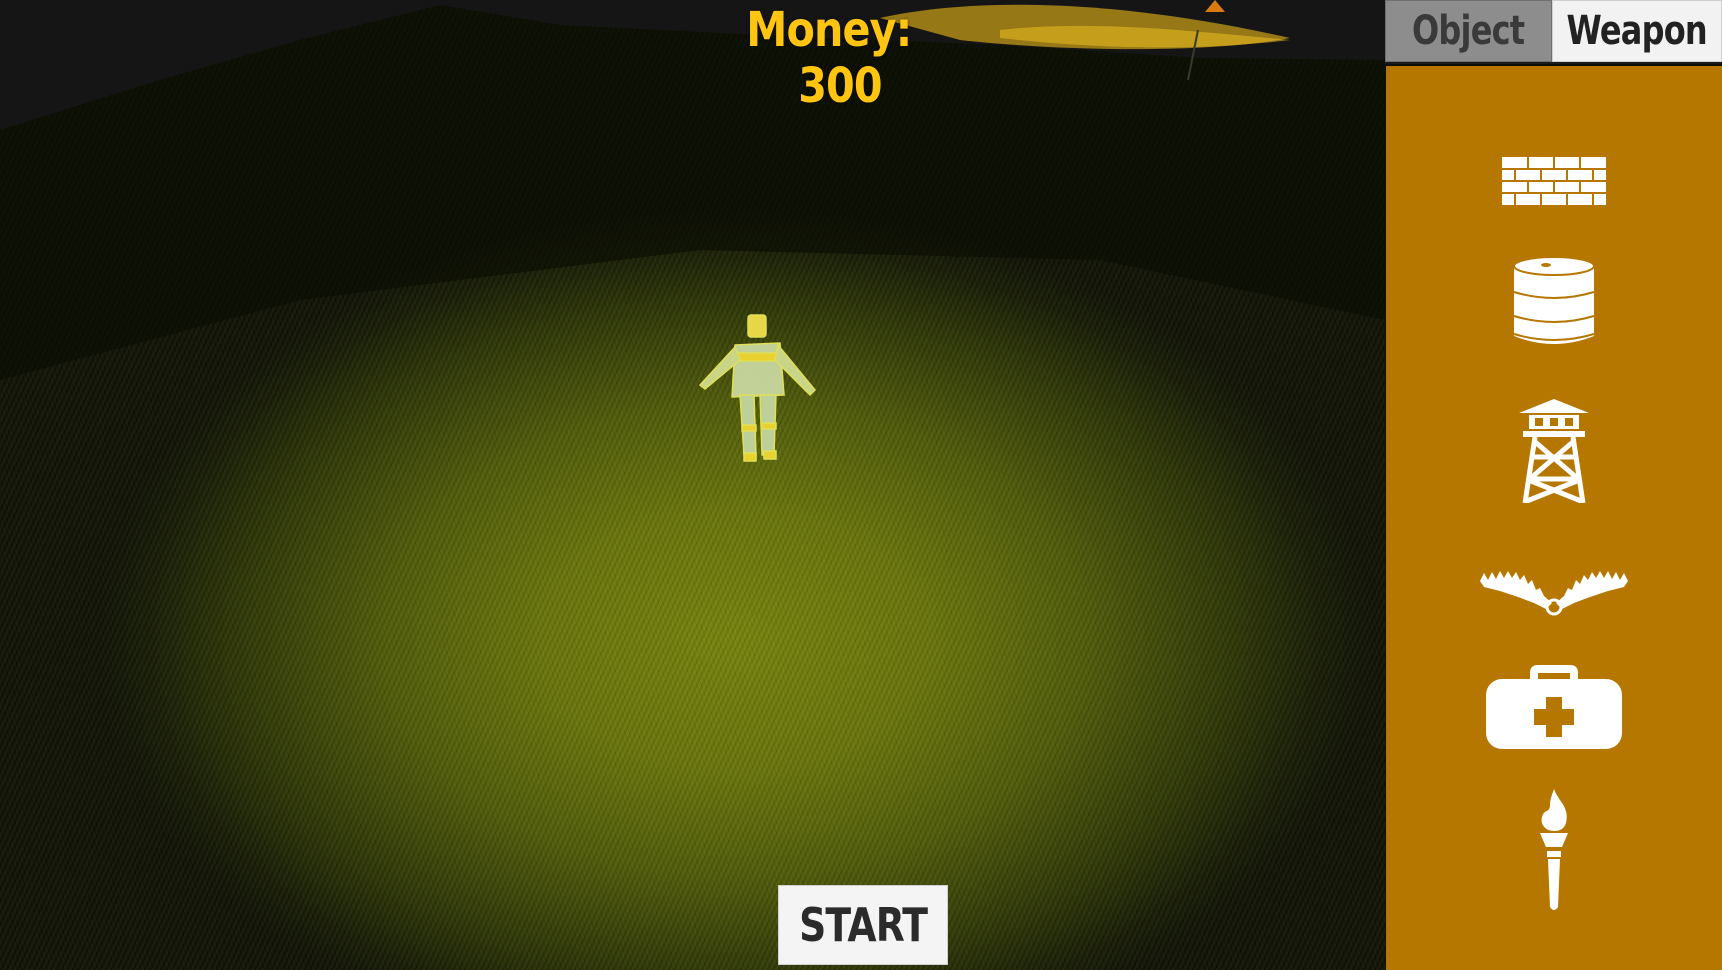  I want to click on barrel-icon, so click(1554, 300).